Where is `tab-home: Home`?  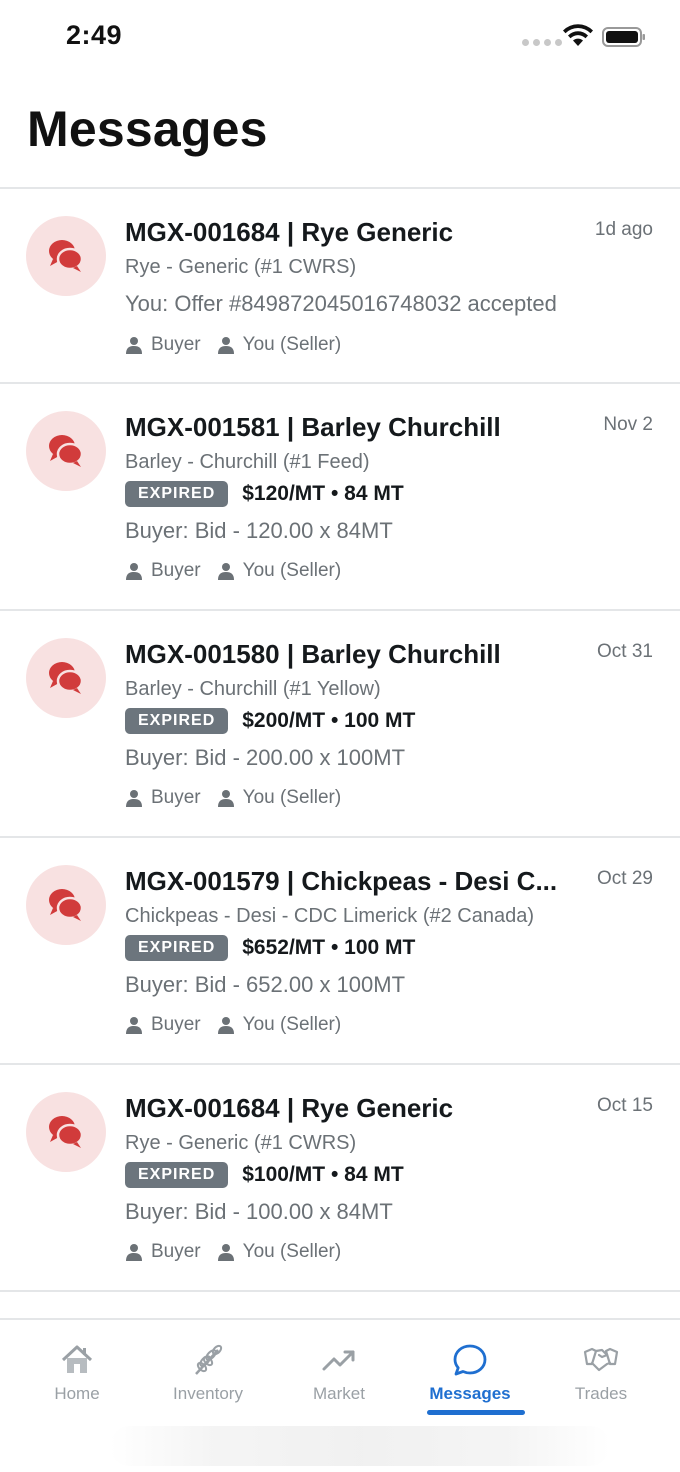
tab-home: Home is located at coordinates (77, 1369).